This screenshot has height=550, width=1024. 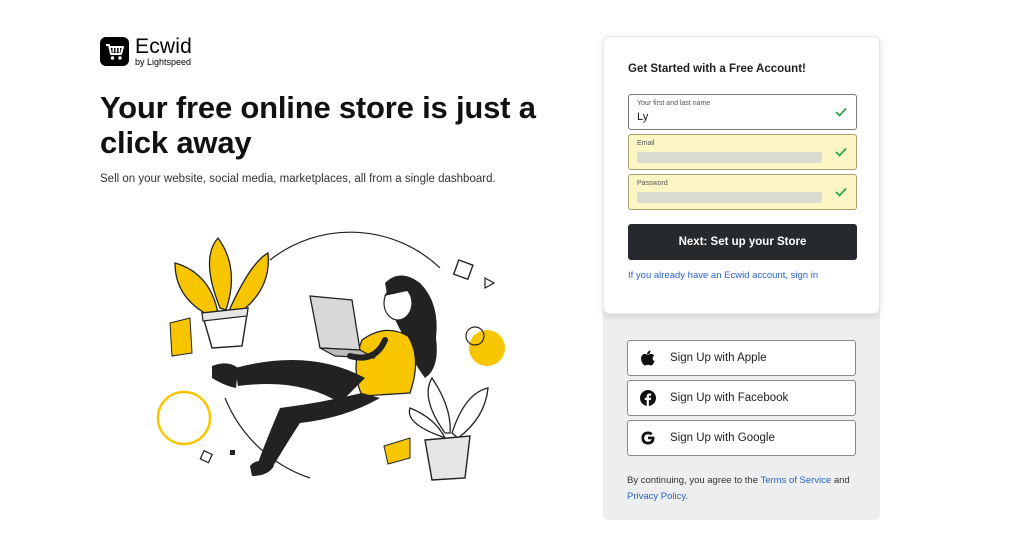 What do you see at coordinates (114, 51) in the screenshot?
I see `shopping-cart-icon` at bounding box center [114, 51].